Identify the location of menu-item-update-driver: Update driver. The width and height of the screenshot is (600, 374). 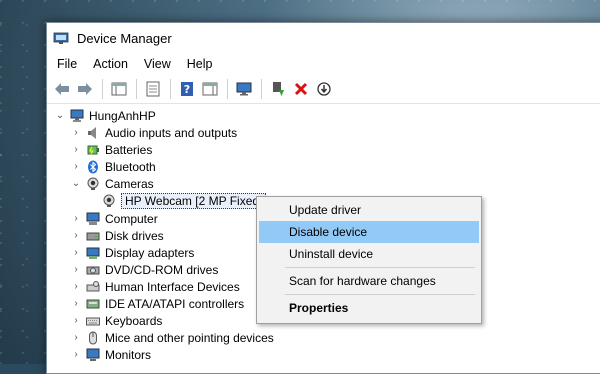
(369, 210).